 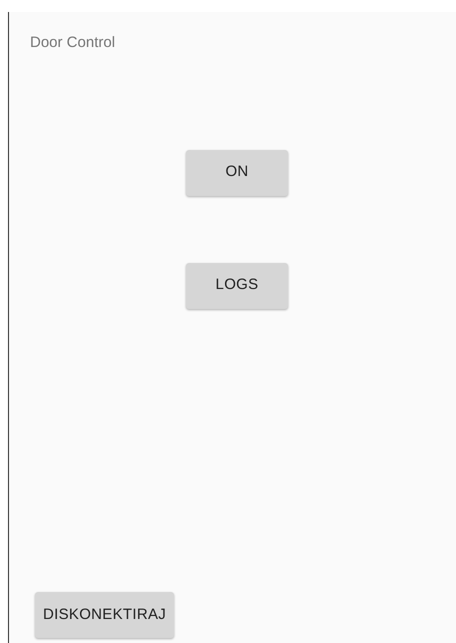 I want to click on disconnect-button: DISKONEKTIRAJ, so click(x=104, y=615).